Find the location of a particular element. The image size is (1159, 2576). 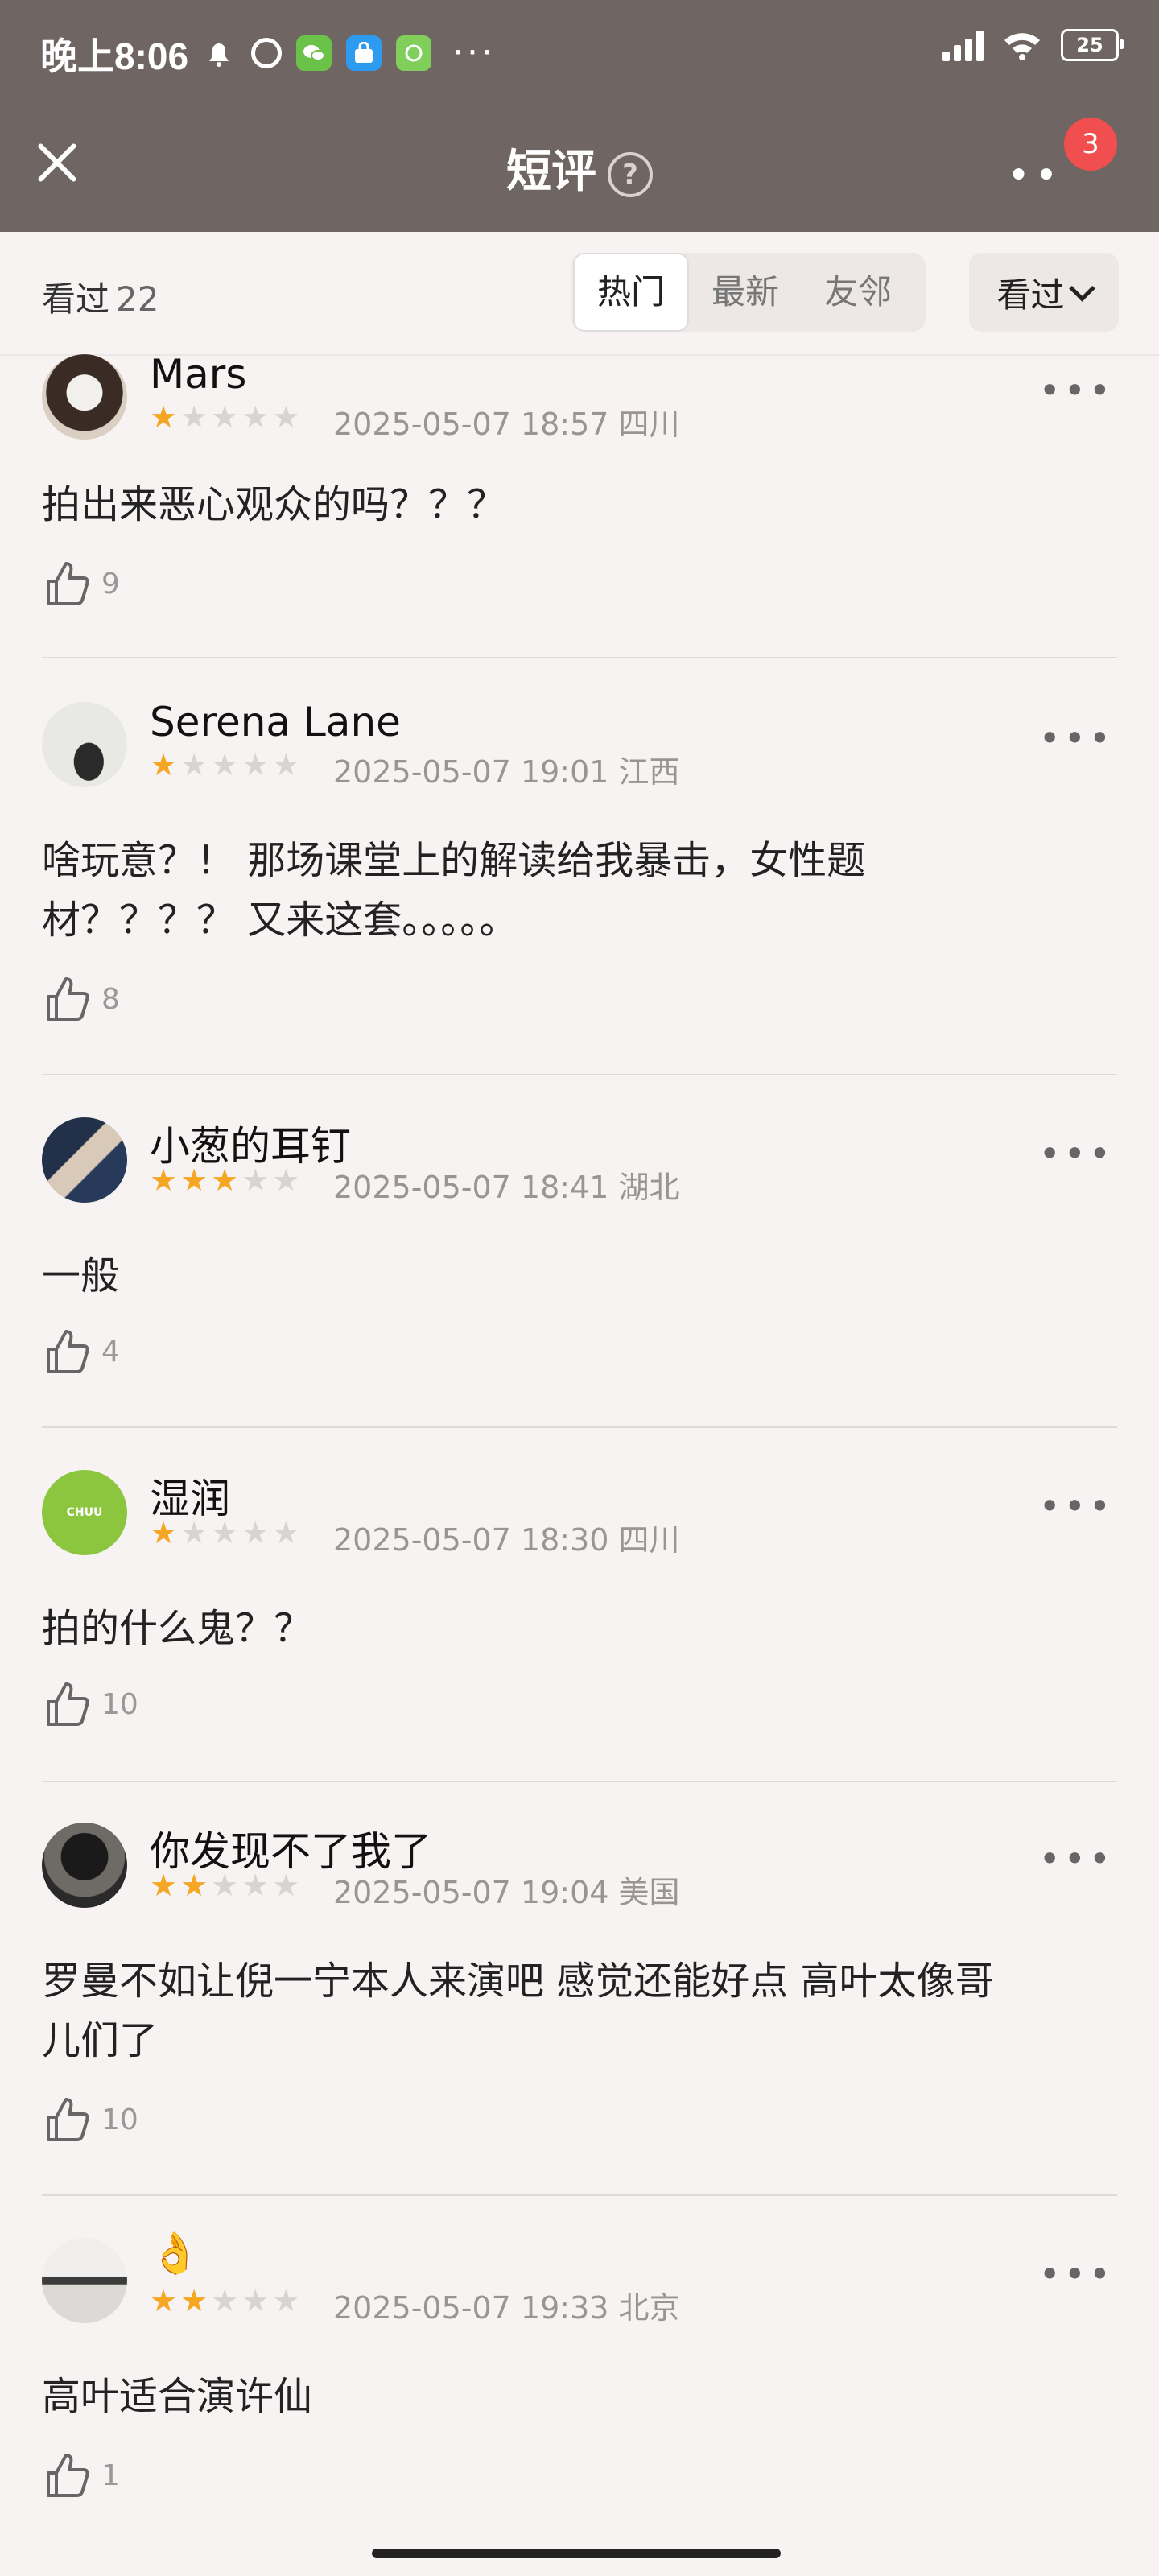

more-menu-button: •• is located at coordinates (1034, 175).